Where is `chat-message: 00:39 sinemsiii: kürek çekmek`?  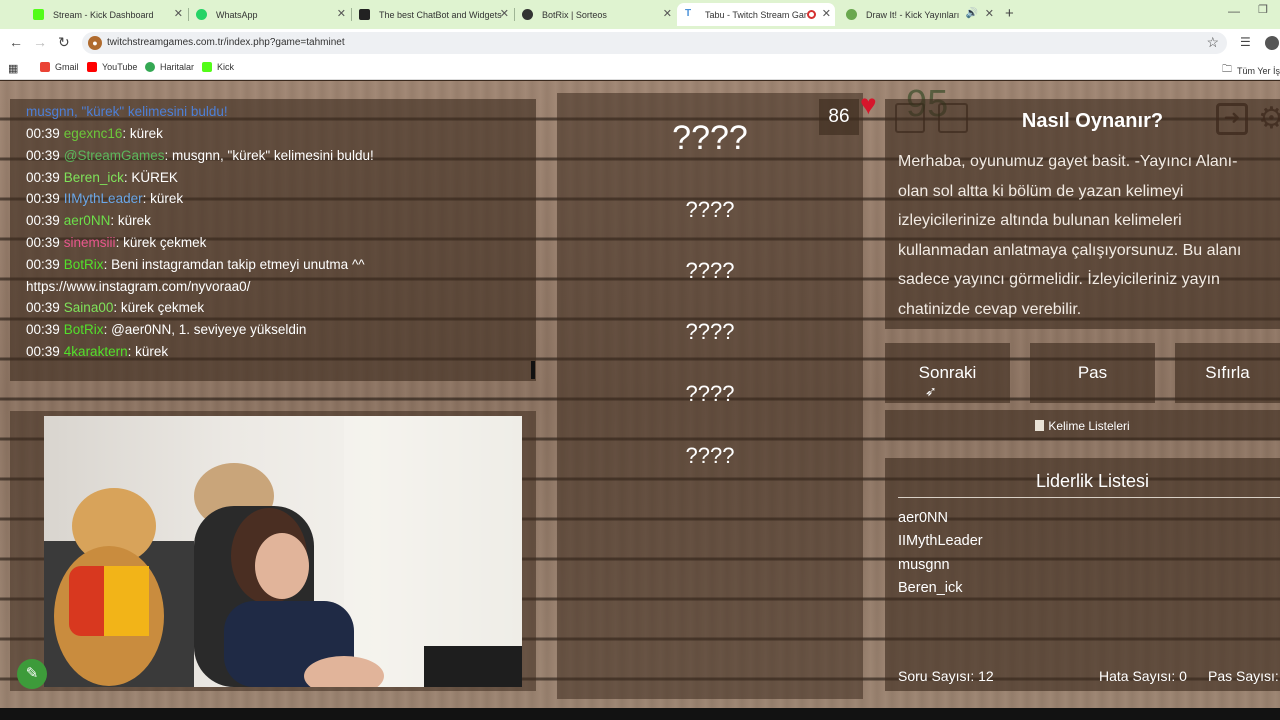 chat-message: 00:39 sinemsiii: kürek çekmek is located at coordinates (116, 242).